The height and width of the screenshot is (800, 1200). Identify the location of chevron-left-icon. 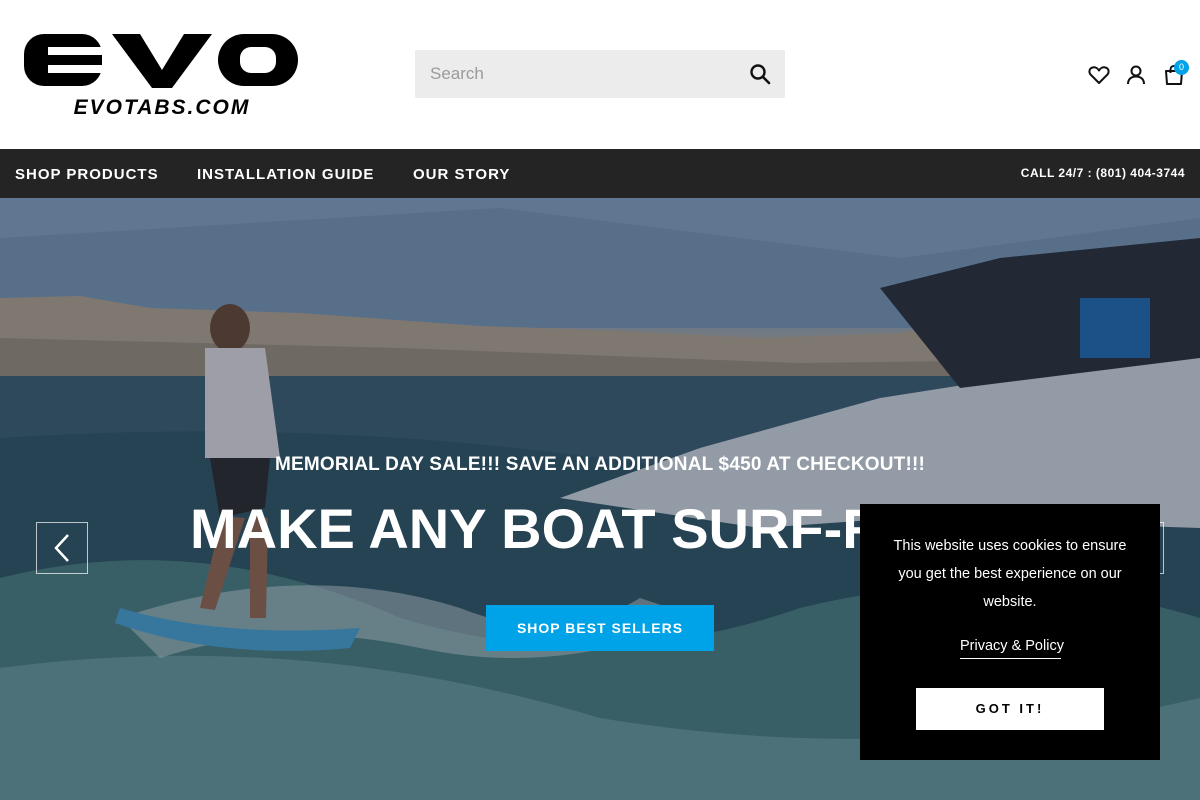
(61, 548).